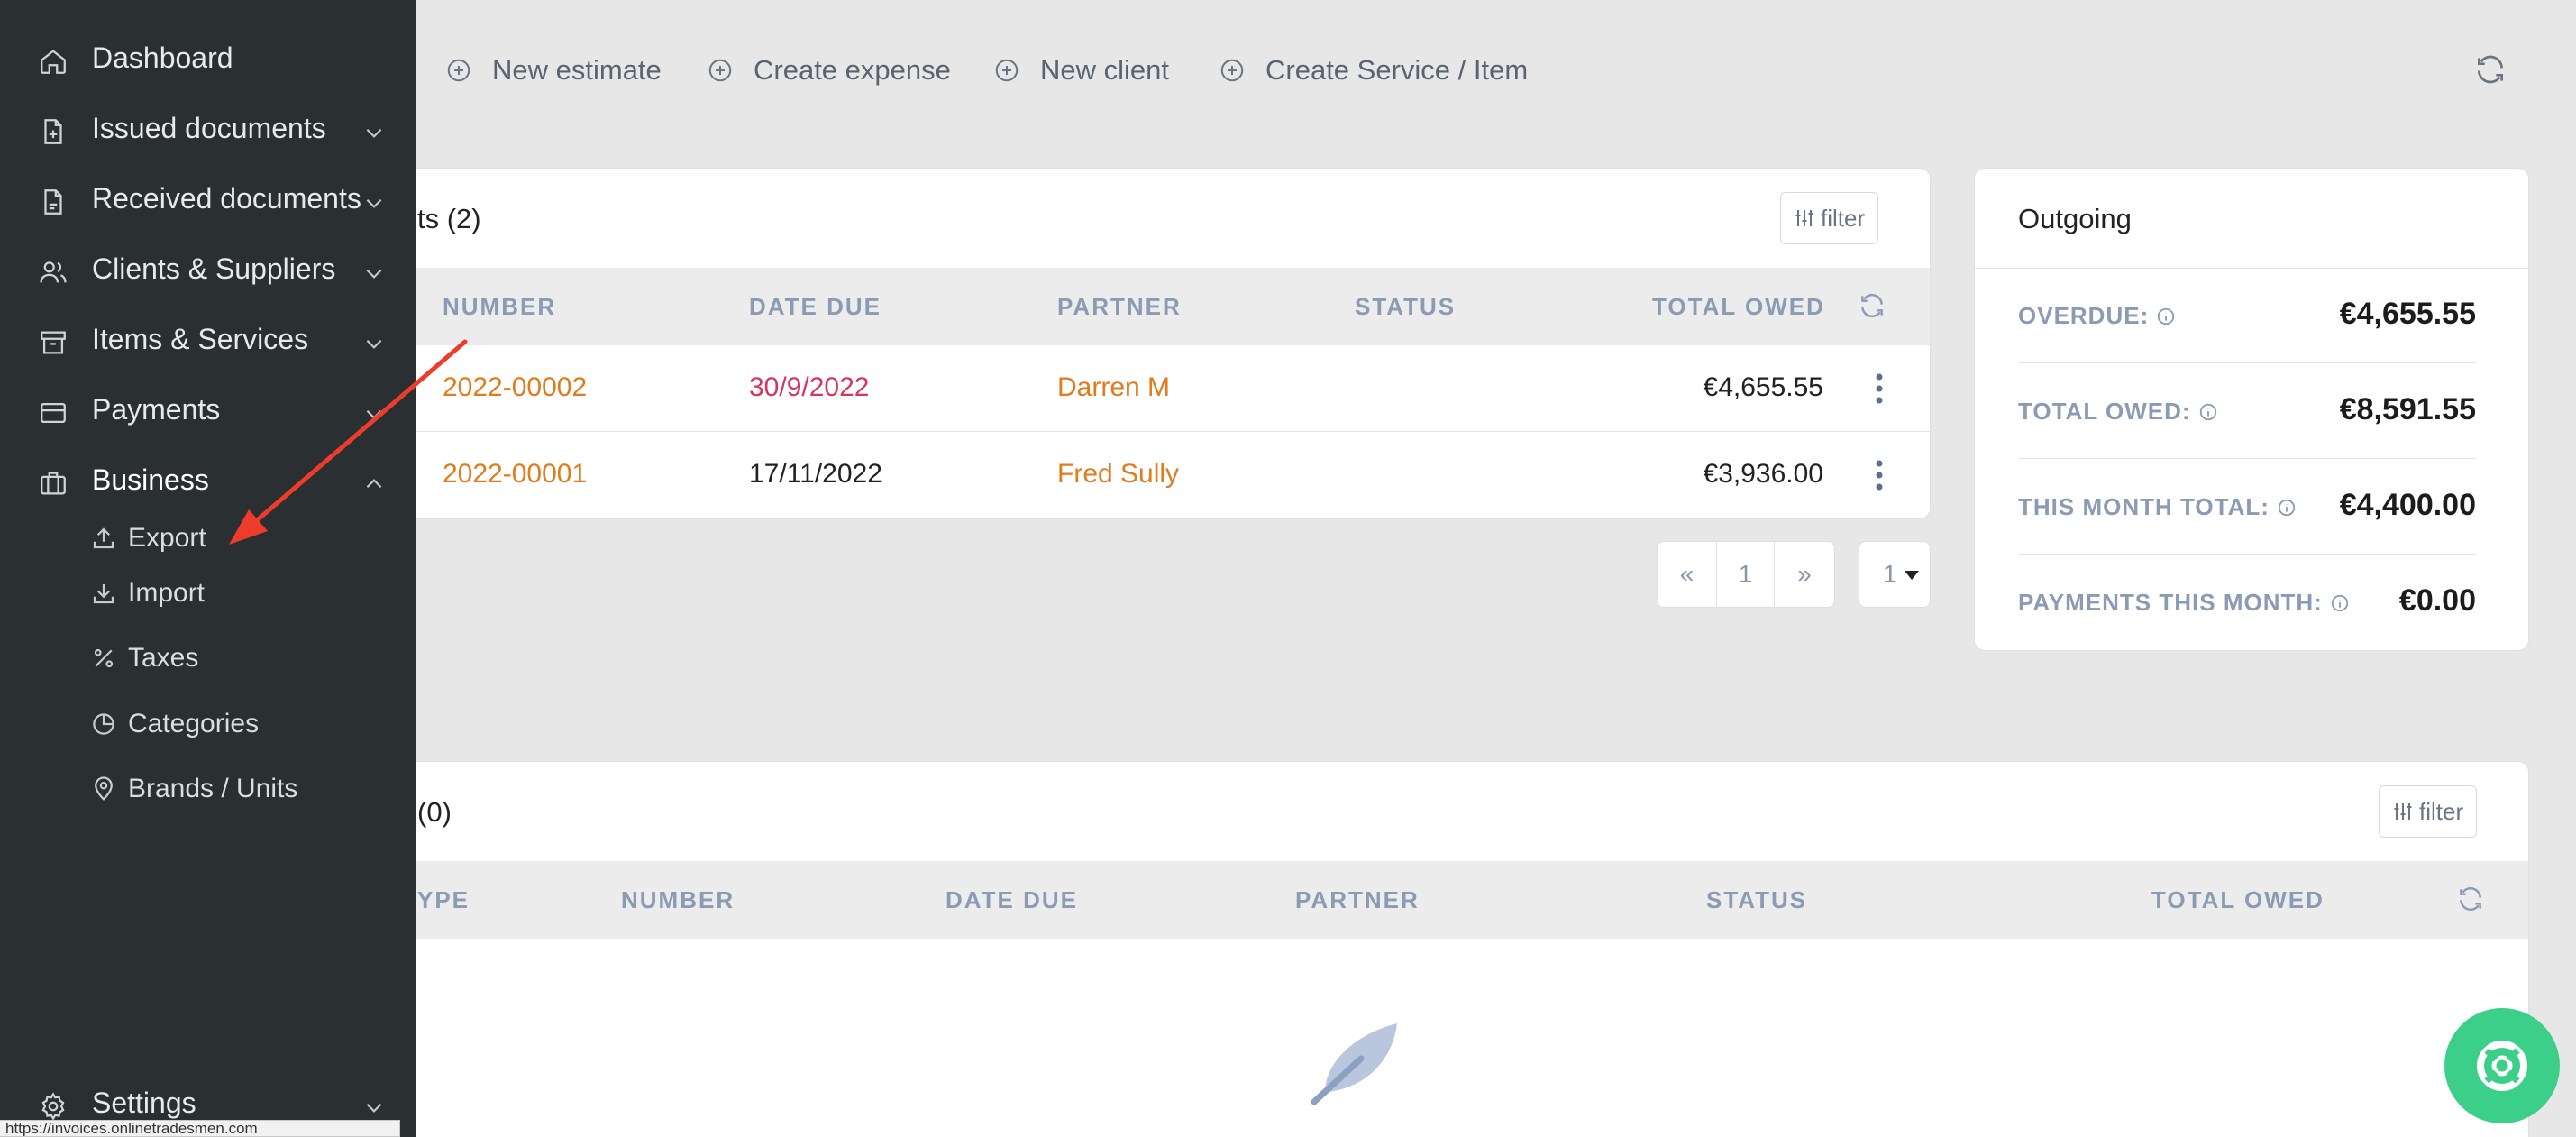 This screenshot has height=1137, width=2576. I want to click on gear-icon, so click(53, 1106).